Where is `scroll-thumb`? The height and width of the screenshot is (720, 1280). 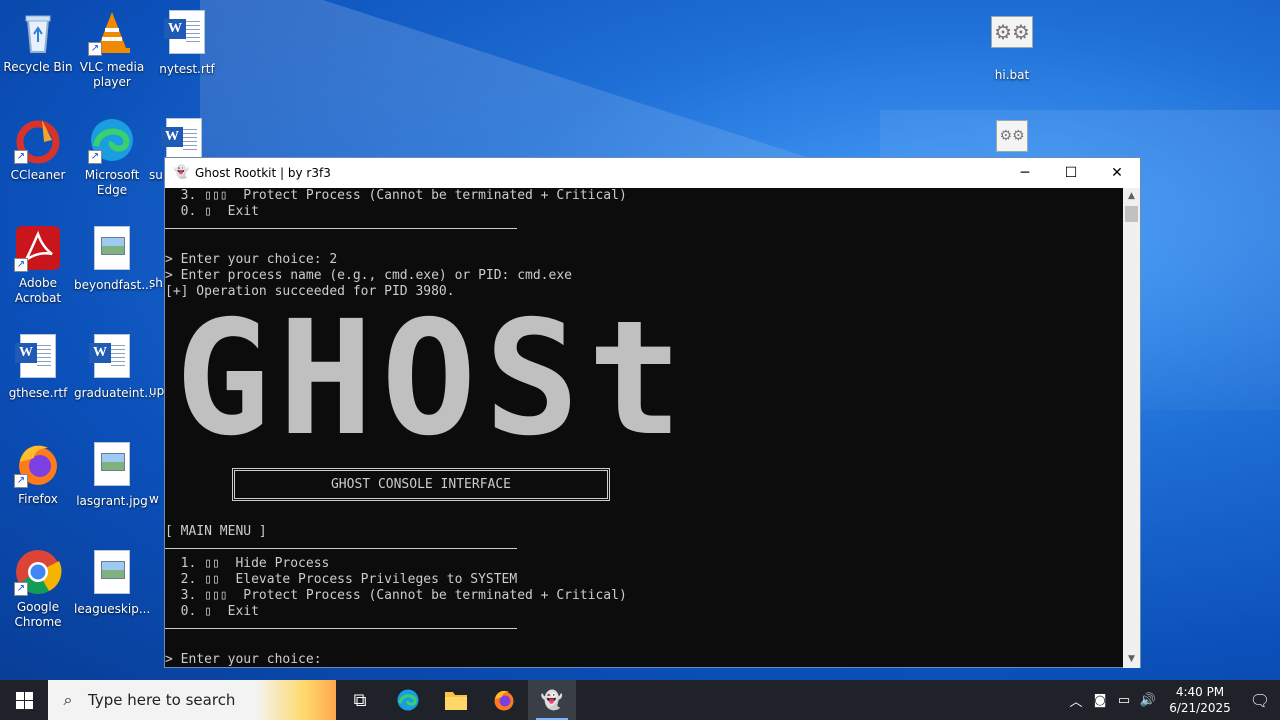 scroll-thumb is located at coordinates (1131, 214).